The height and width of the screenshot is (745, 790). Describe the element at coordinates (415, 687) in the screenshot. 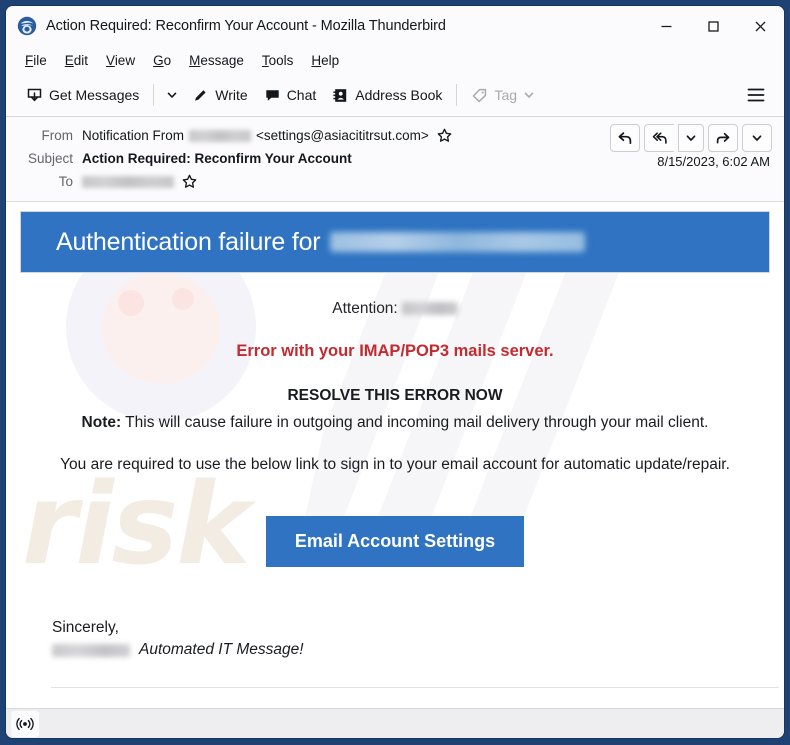

I see `body-divider` at that location.